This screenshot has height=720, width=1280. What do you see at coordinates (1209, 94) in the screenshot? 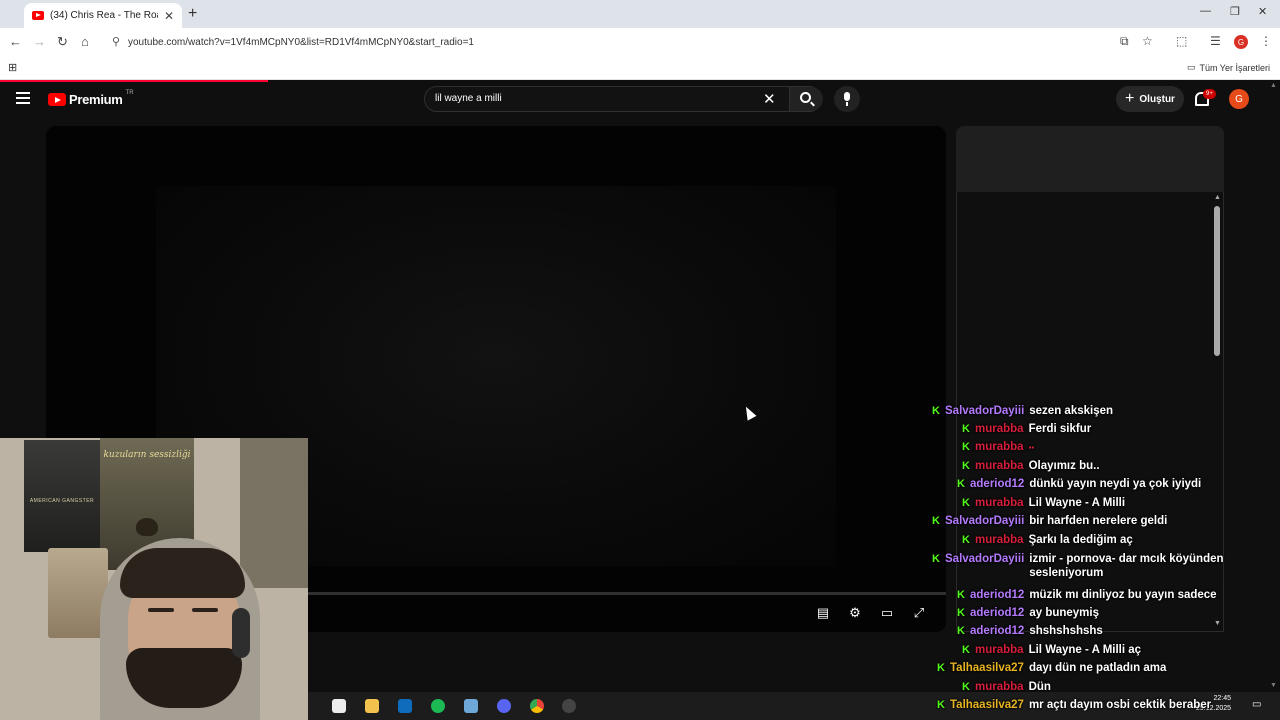
I see `notification-badge: 9+` at bounding box center [1209, 94].